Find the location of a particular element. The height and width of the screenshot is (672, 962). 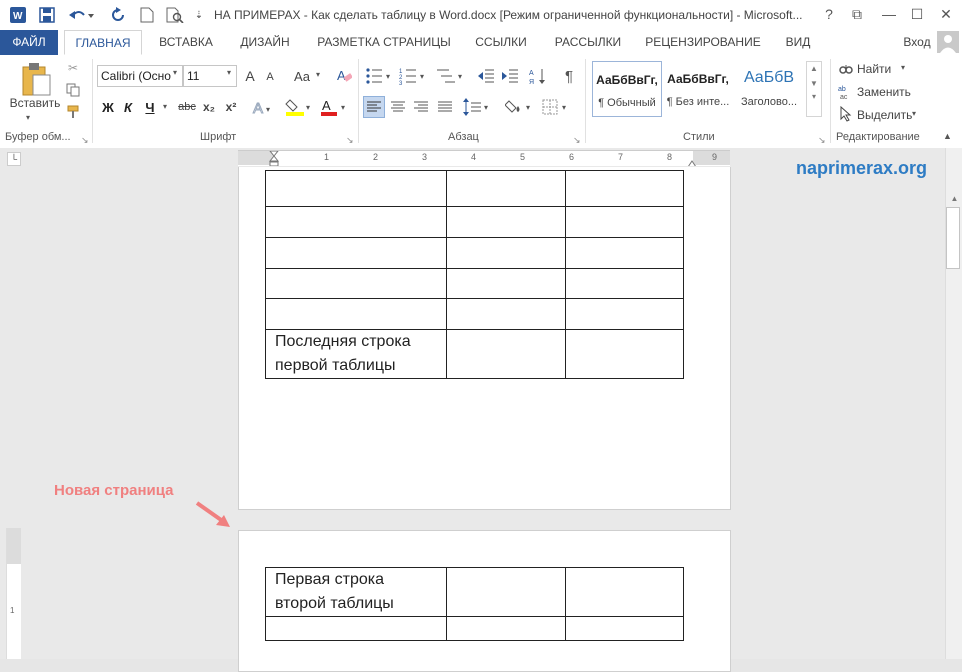

redo-icon is located at coordinates (118, 15).